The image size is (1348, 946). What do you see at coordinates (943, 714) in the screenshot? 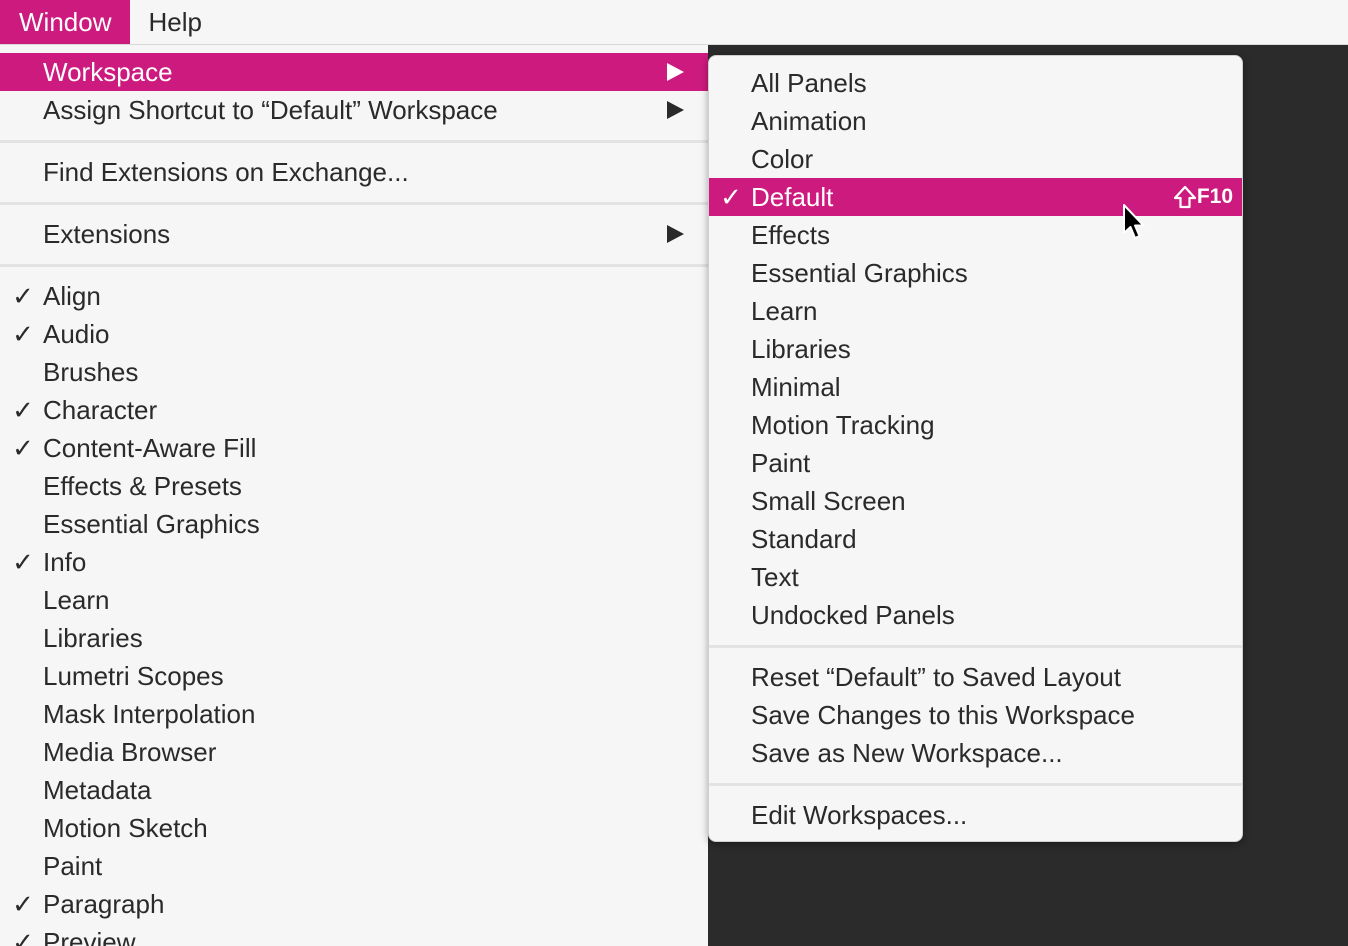
I see `menu-item-label: Save Changes to this Workspace` at bounding box center [943, 714].